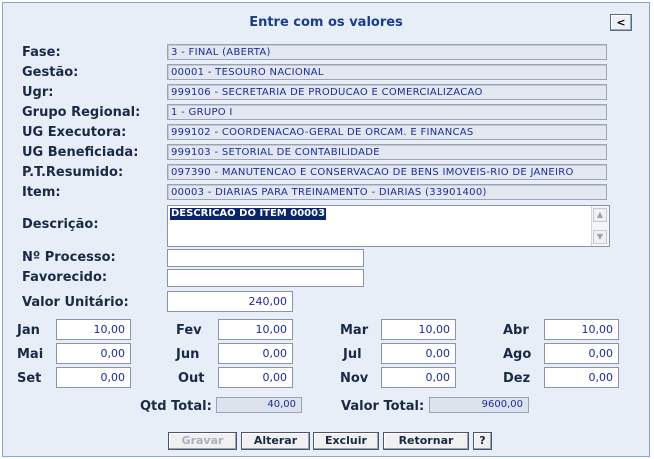 This screenshot has width=654, height=459. Describe the element at coordinates (383, 406) in the screenshot. I see `valor-total-label: Valor Total:` at that location.